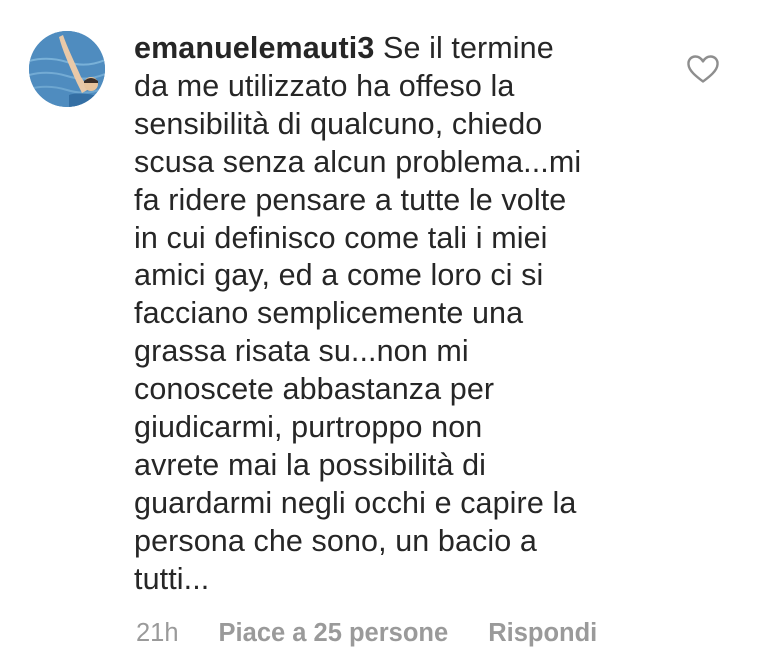  I want to click on avatar, so click(67, 69).